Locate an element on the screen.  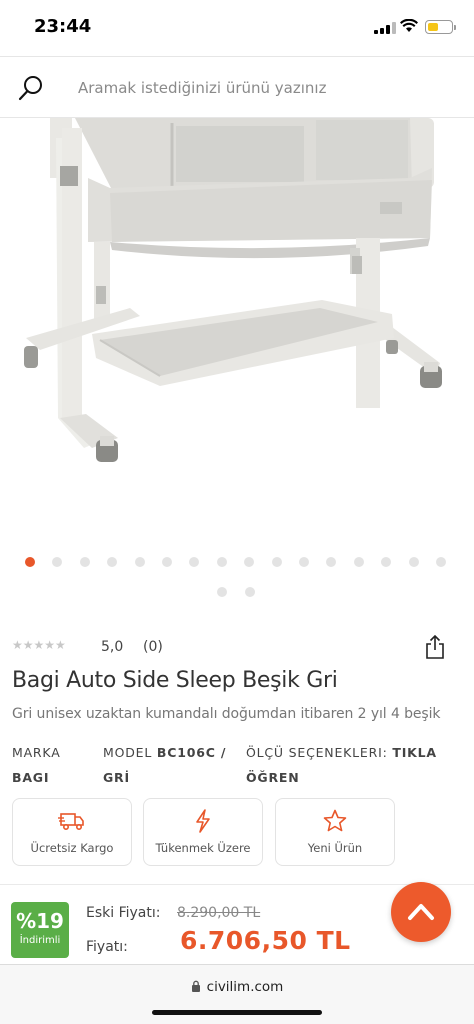
model-value: BC106C / is located at coordinates (191, 752).